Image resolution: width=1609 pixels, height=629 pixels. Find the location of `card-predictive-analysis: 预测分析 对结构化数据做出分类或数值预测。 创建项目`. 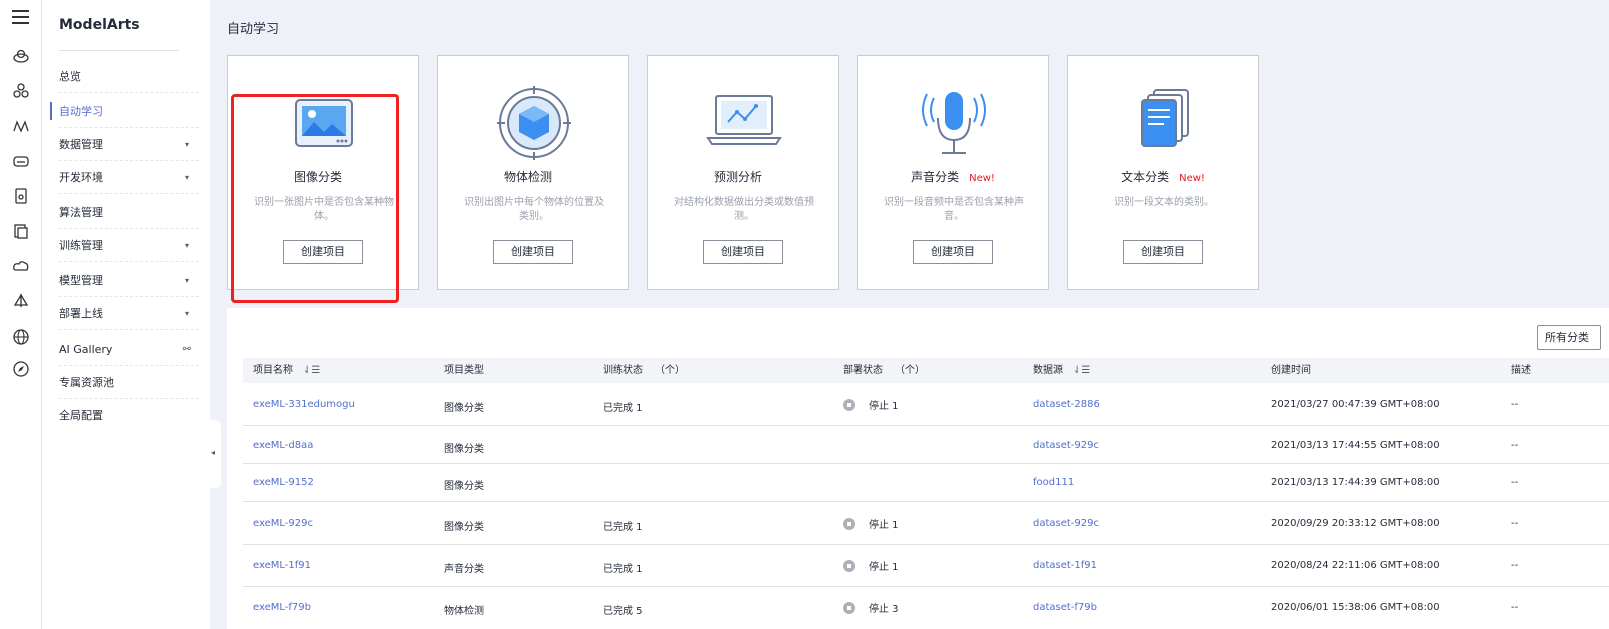

card-predictive-analysis: 预测分析 对结构化数据做出分类或数值预测。 创建项目 is located at coordinates (743, 172).